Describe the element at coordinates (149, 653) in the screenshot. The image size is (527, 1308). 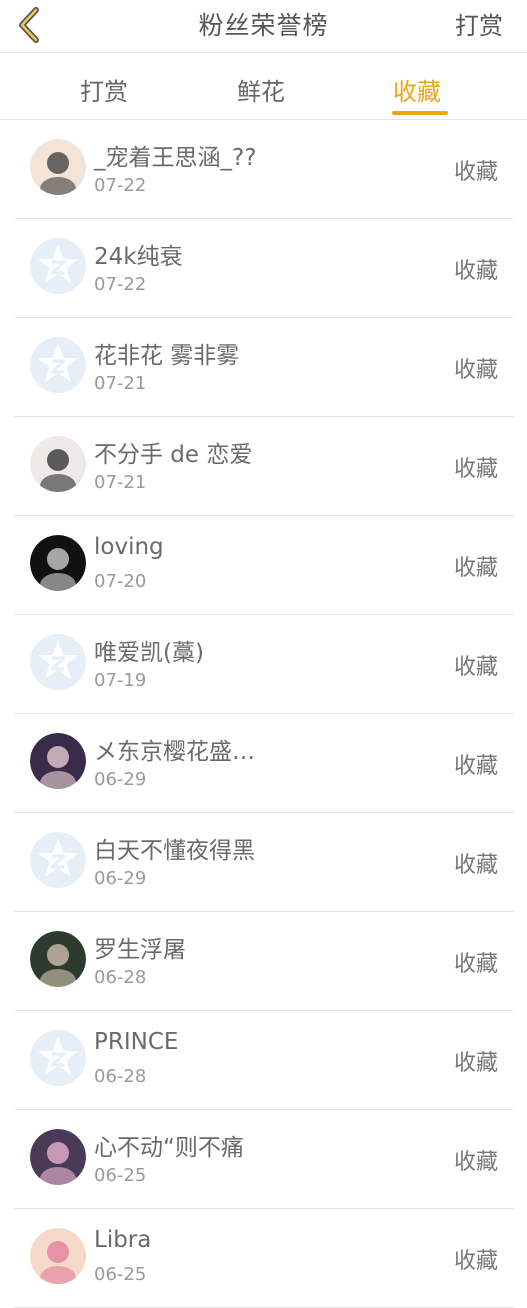
I see `fan-name: 唯爱凯(藁)` at that location.